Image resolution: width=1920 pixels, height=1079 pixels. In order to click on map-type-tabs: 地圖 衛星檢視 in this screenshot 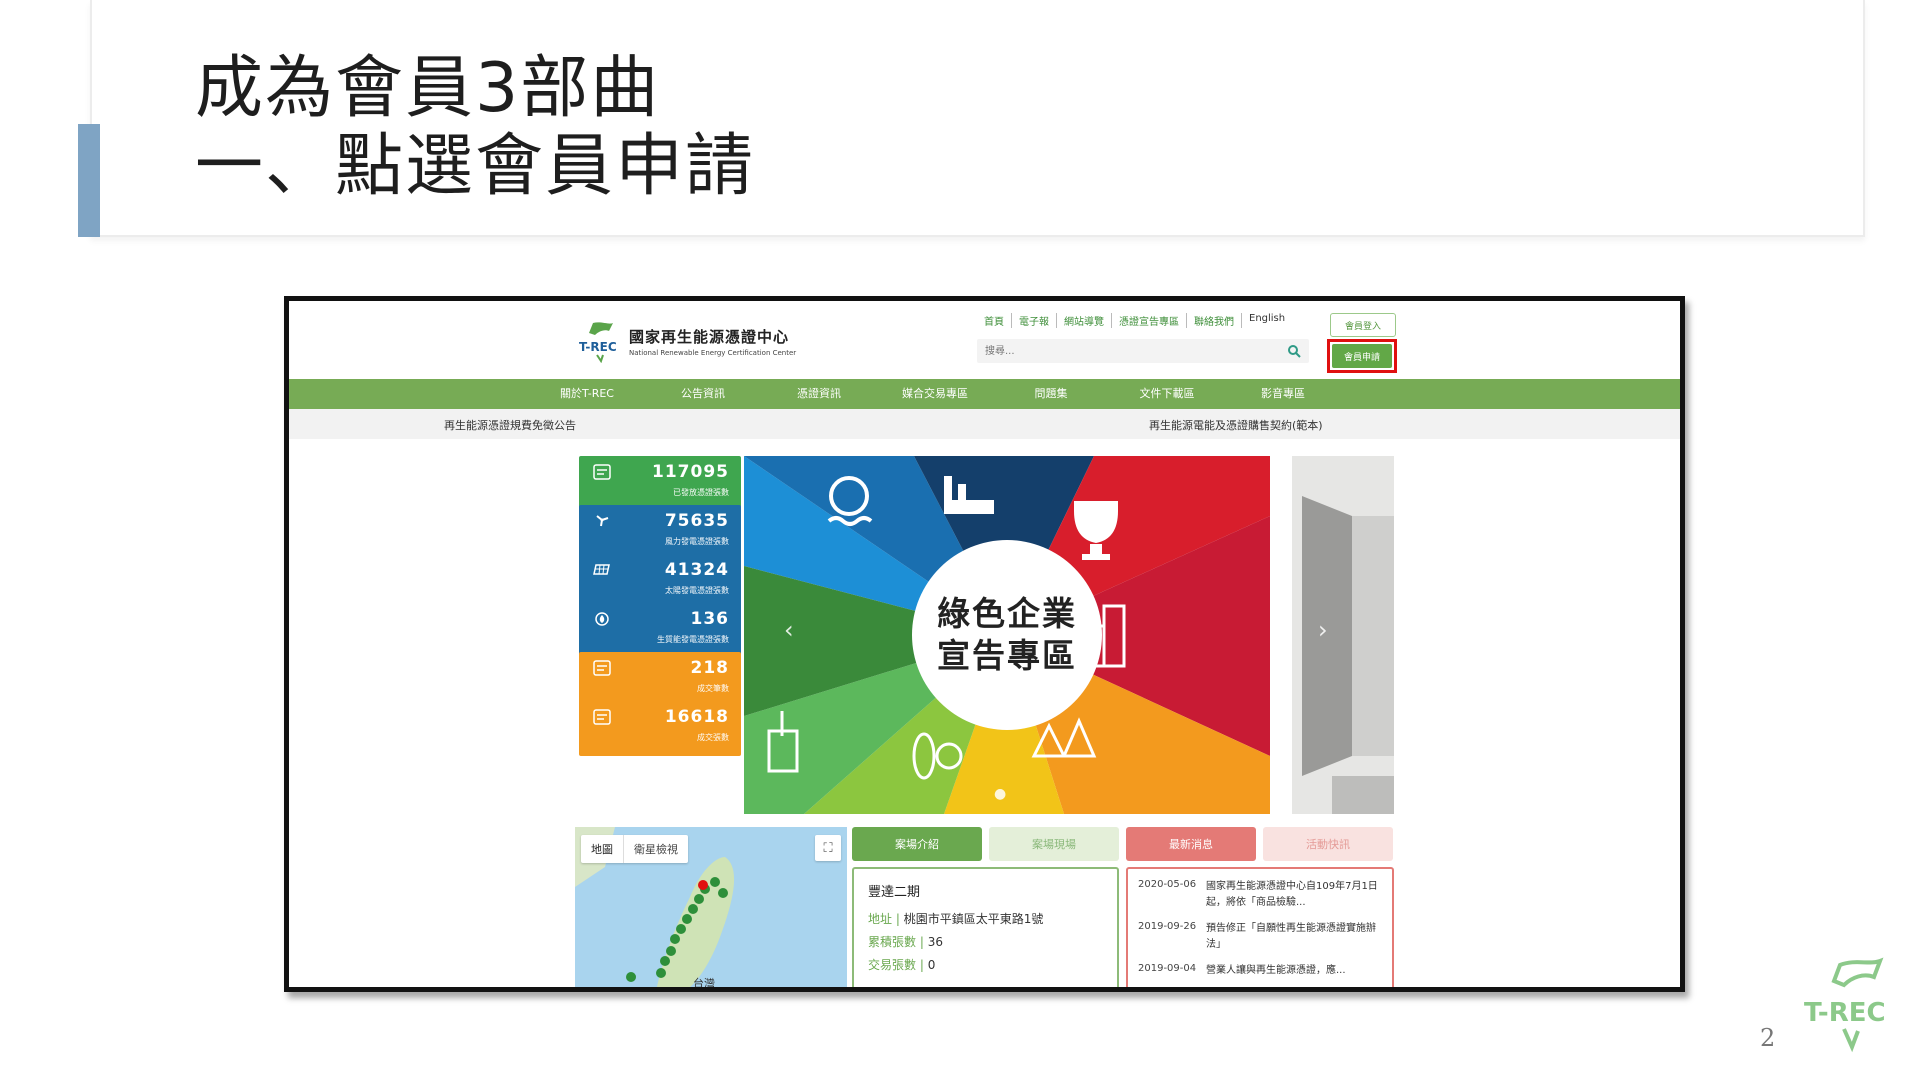, I will do `click(634, 849)`.